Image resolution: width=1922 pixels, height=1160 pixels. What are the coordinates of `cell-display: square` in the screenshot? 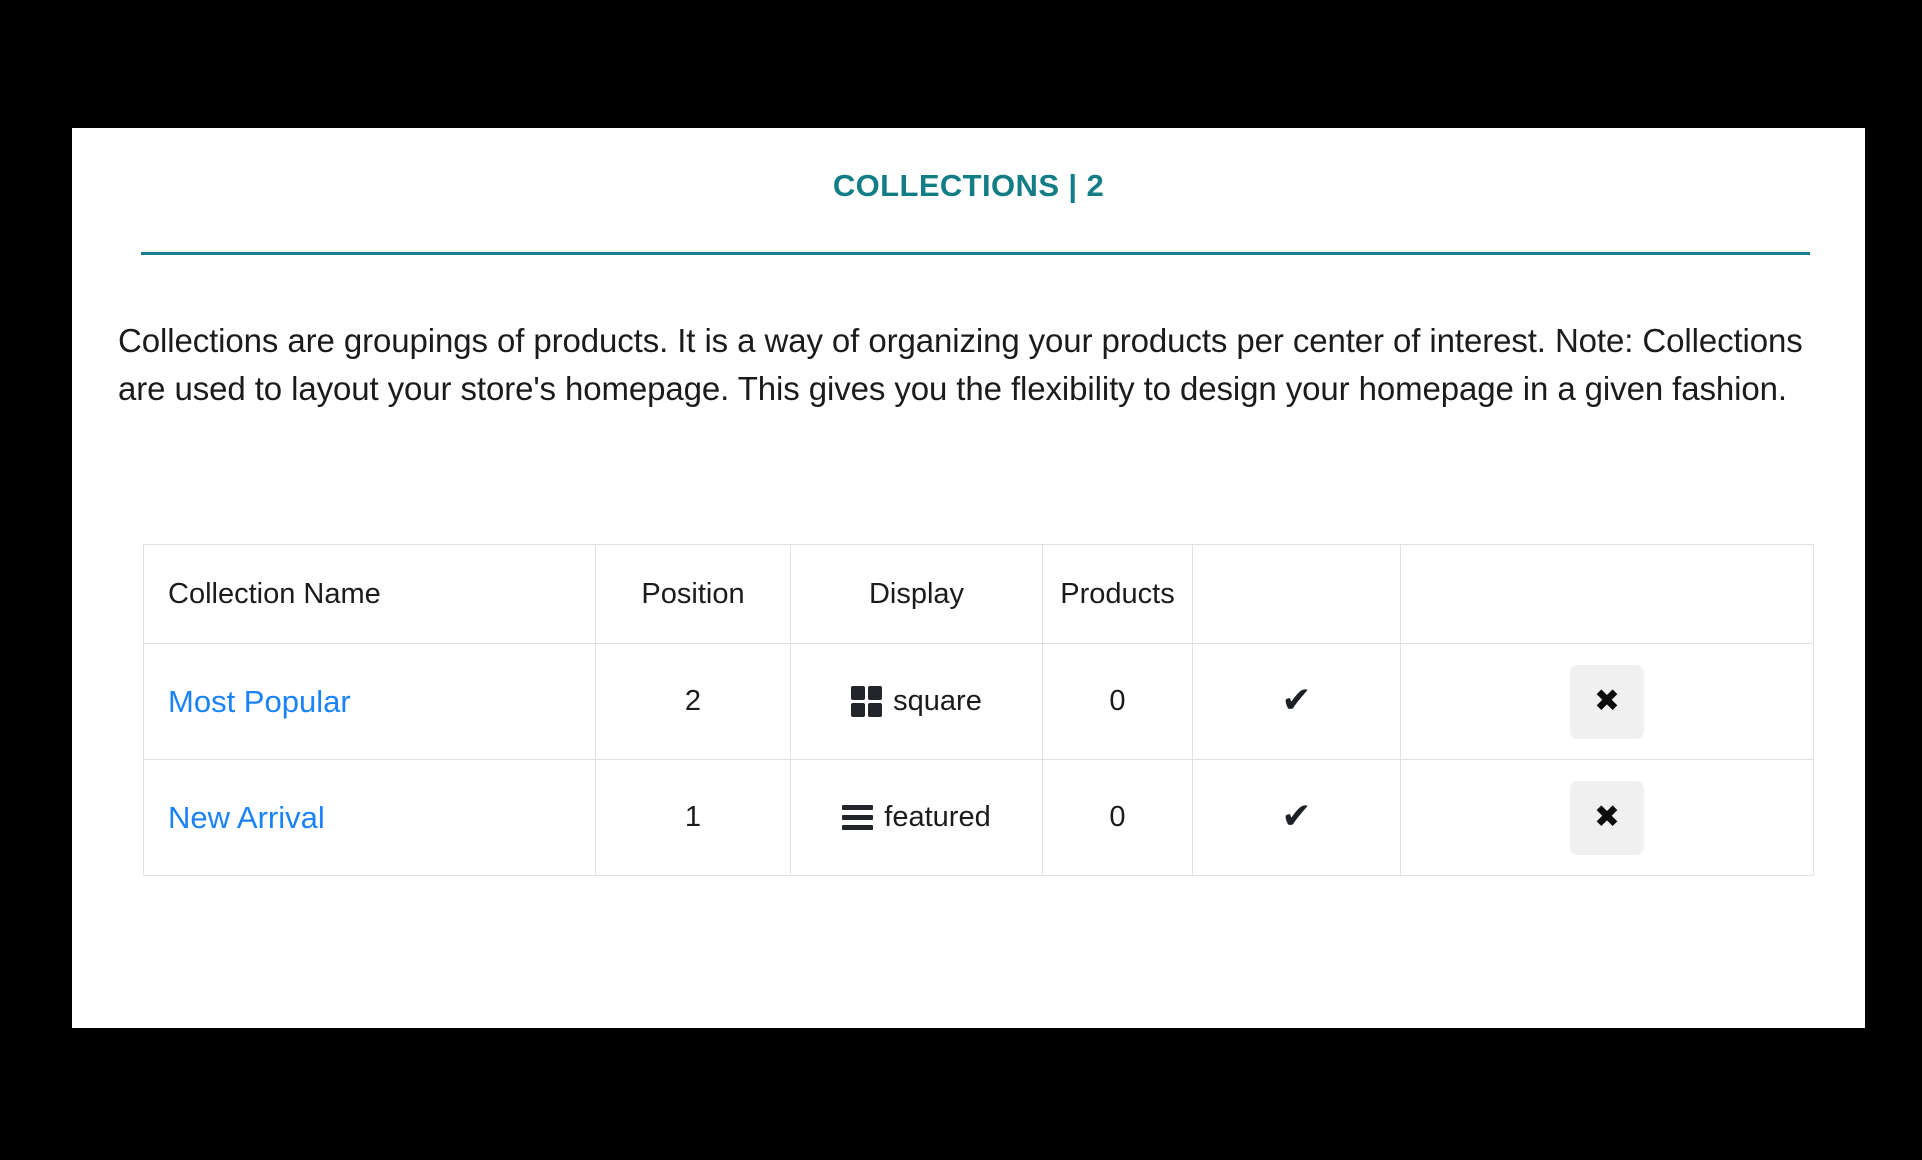 It's located at (916, 701).